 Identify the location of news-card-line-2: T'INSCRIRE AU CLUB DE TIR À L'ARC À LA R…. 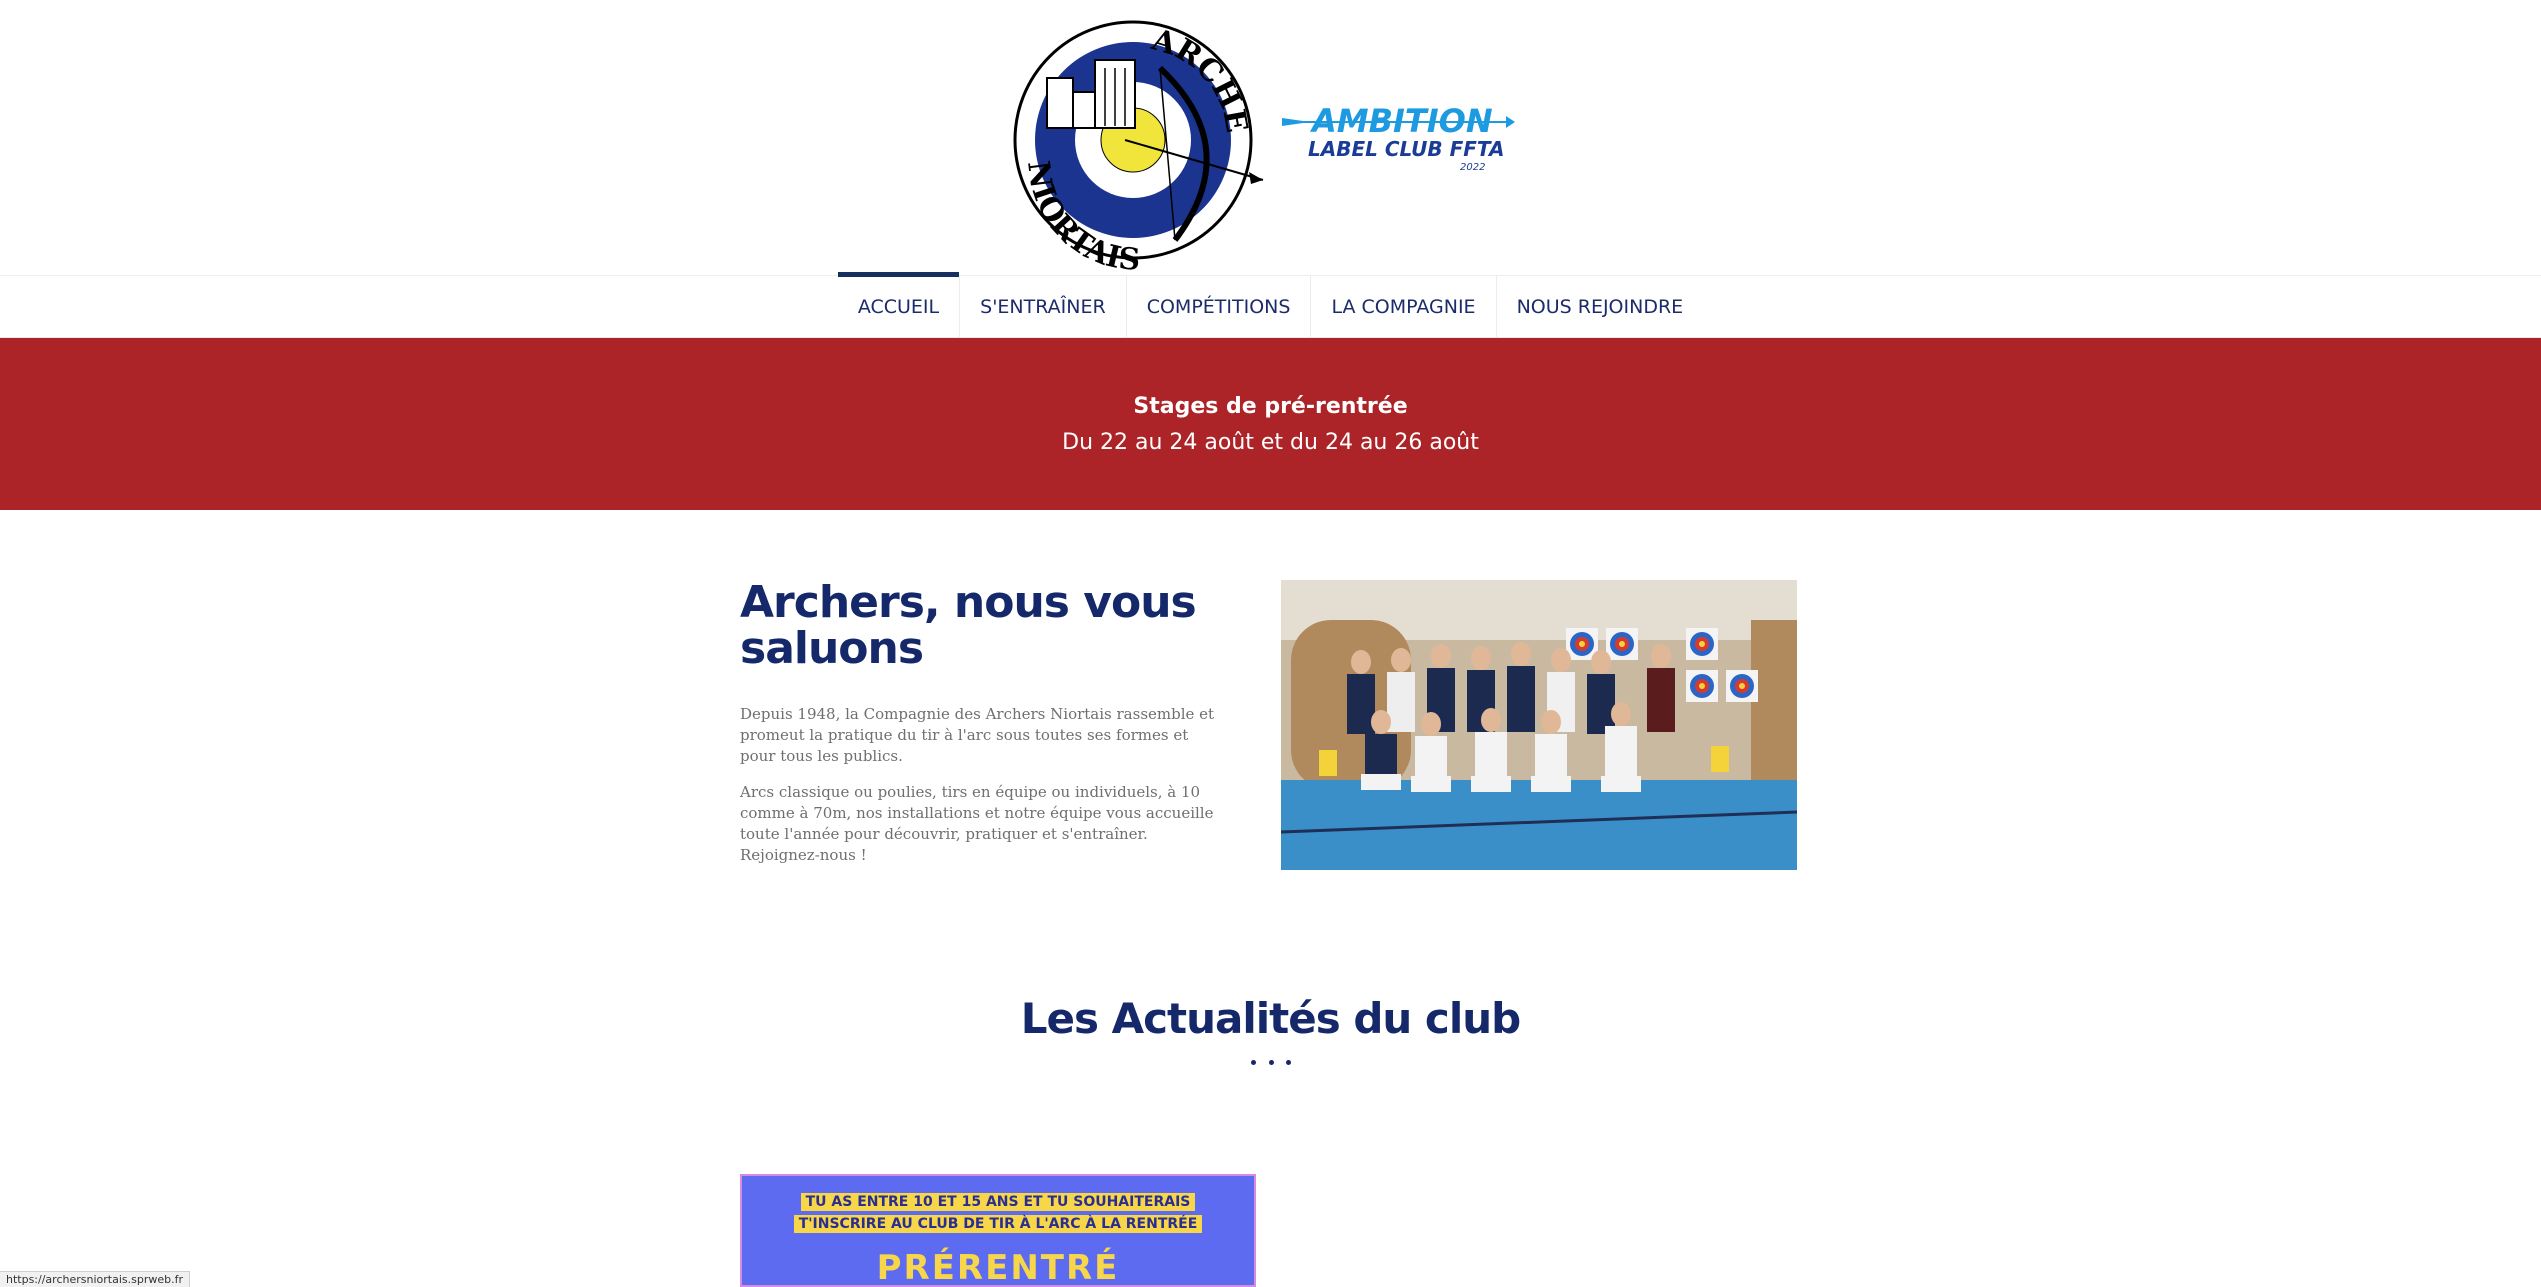
(998, 1224).